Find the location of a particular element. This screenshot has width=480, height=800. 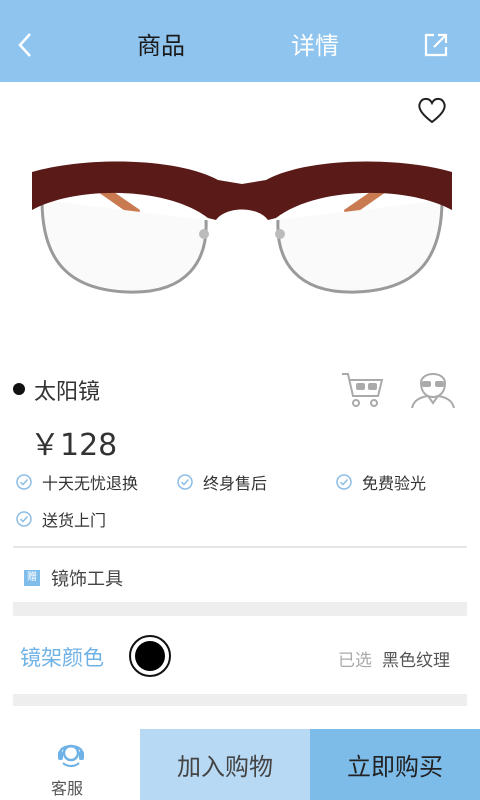

cart-glasses-icon is located at coordinates (363, 390).